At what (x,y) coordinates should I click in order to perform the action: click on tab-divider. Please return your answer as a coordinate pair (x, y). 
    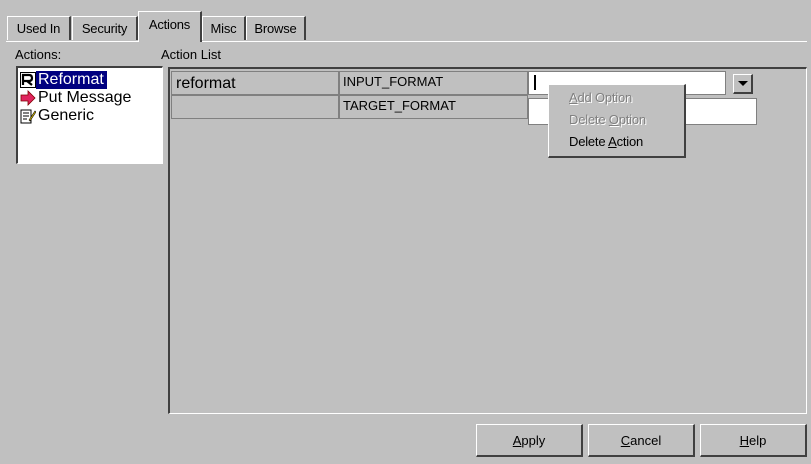
    Looking at the image, I should click on (406, 41).